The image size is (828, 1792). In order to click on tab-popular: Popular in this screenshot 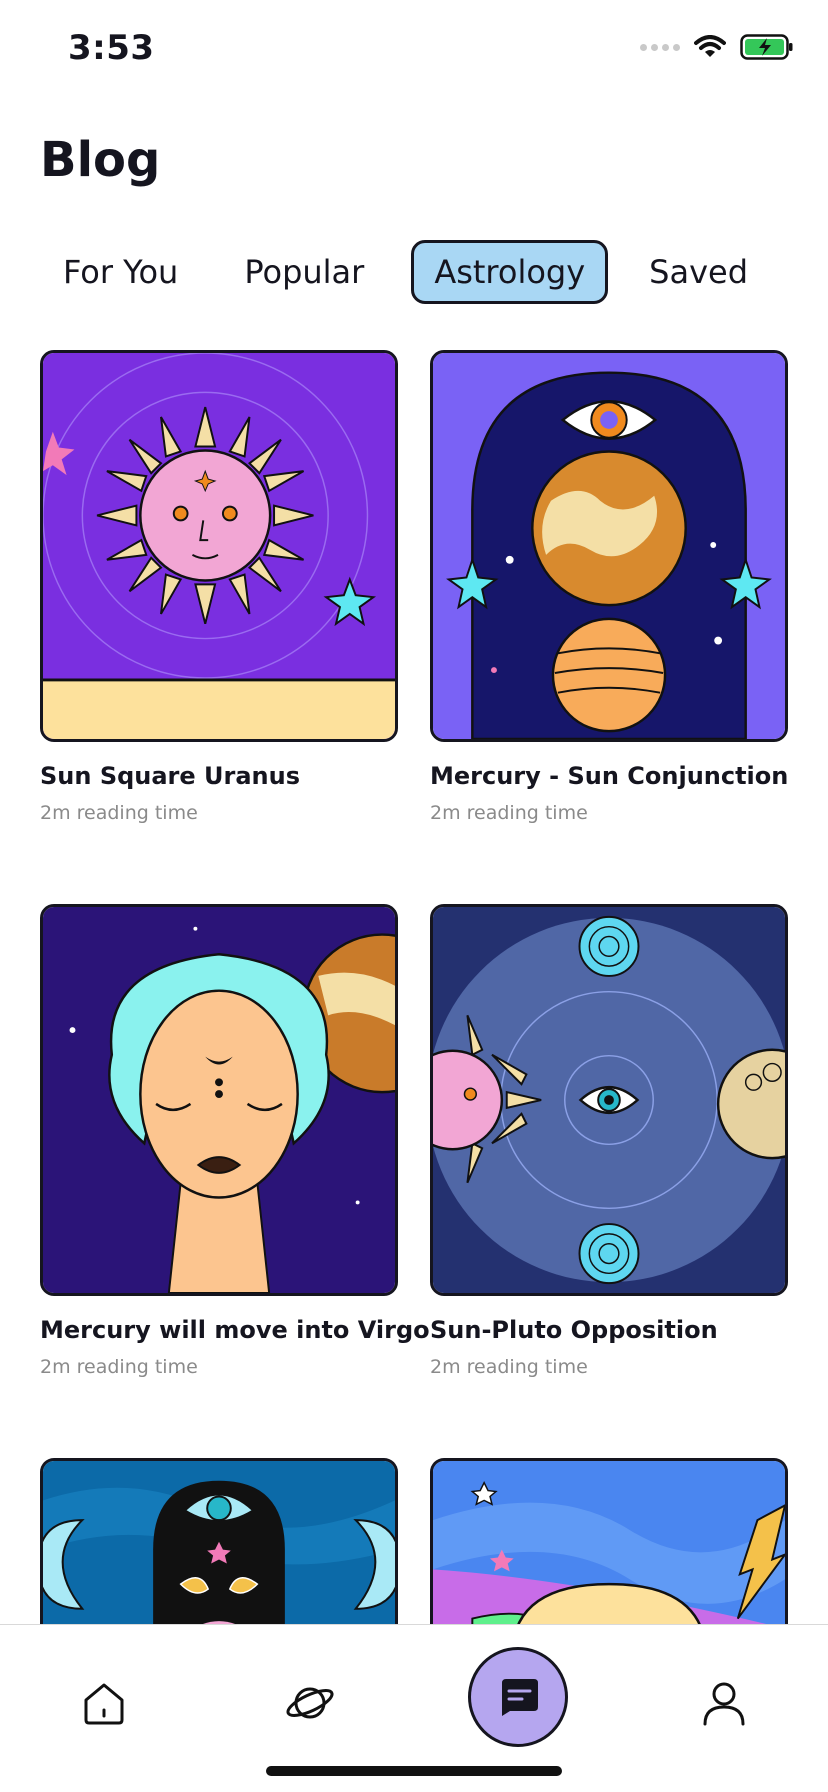, I will do `click(304, 272)`.